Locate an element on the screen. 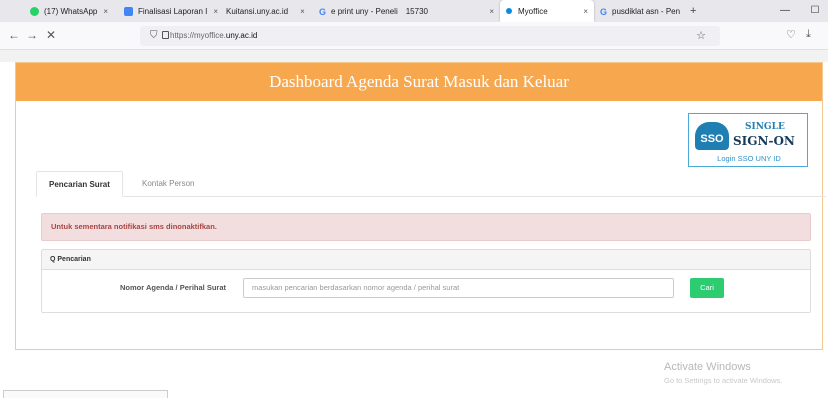 The height and width of the screenshot is (398, 828). browser-status-bar is located at coordinates (85, 394).